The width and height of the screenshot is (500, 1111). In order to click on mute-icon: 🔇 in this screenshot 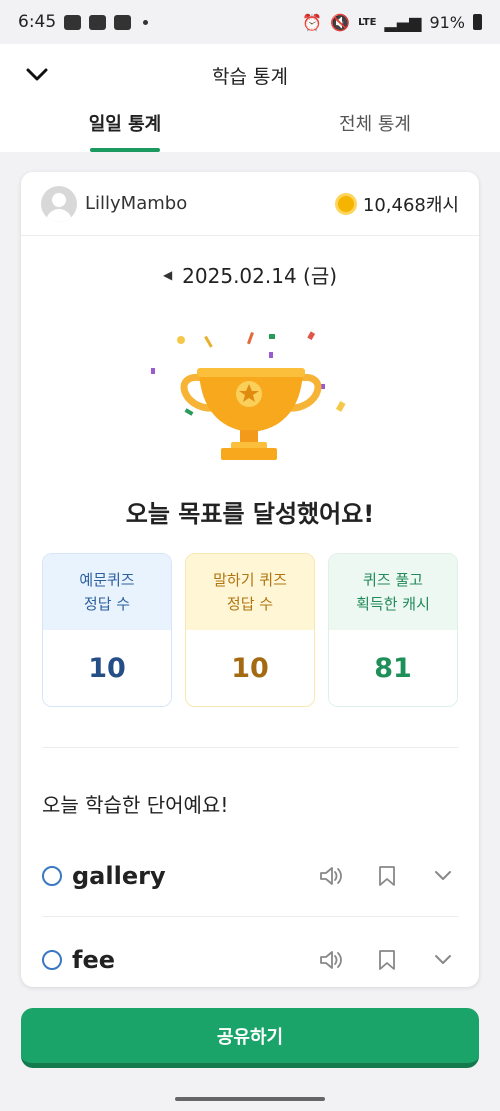, I will do `click(340, 22)`.